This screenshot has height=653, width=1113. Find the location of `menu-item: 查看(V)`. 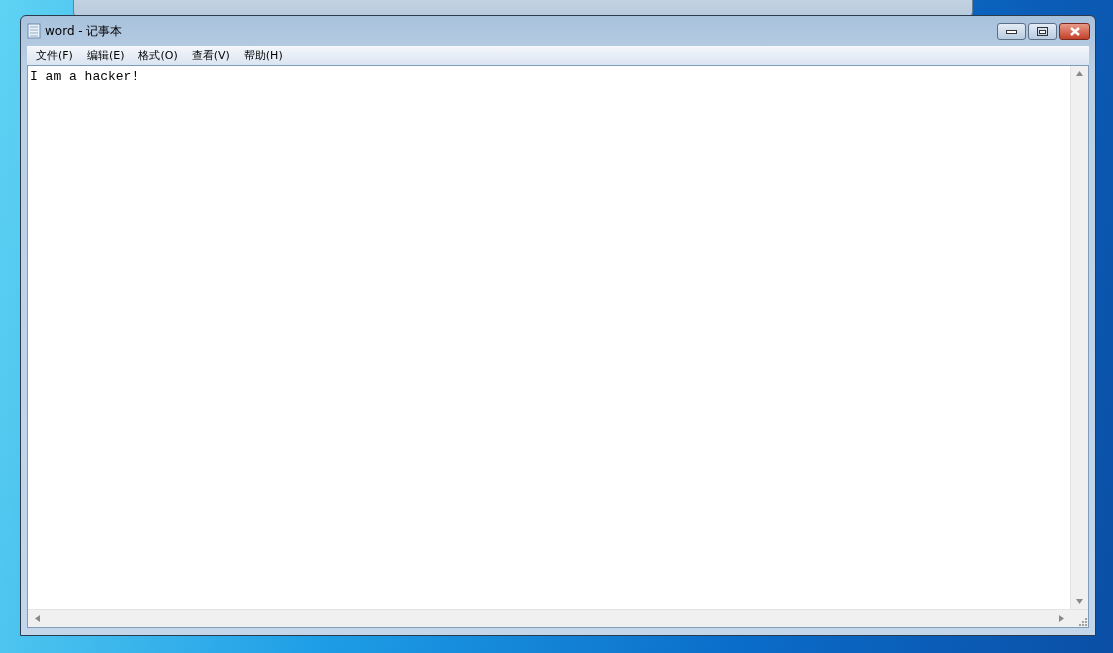

menu-item: 查看(V) is located at coordinates (210, 55).